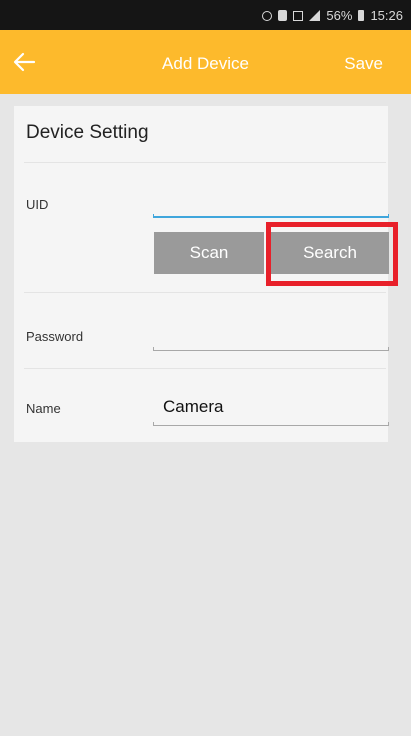  What do you see at coordinates (361, 15) in the screenshot?
I see `battery-icon` at bounding box center [361, 15].